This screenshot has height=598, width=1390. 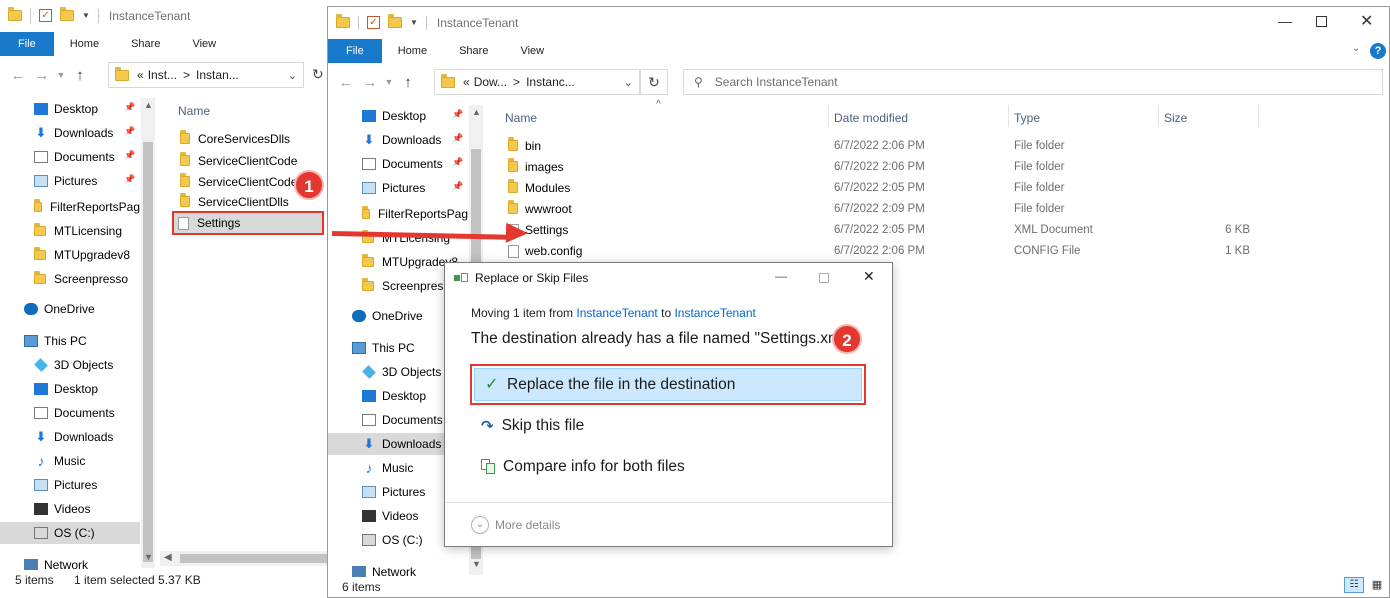 What do you see at coordinates (1175, 118) in the screenshot?
I see `column-header-size: Size` at bounding box center [1175, 118].